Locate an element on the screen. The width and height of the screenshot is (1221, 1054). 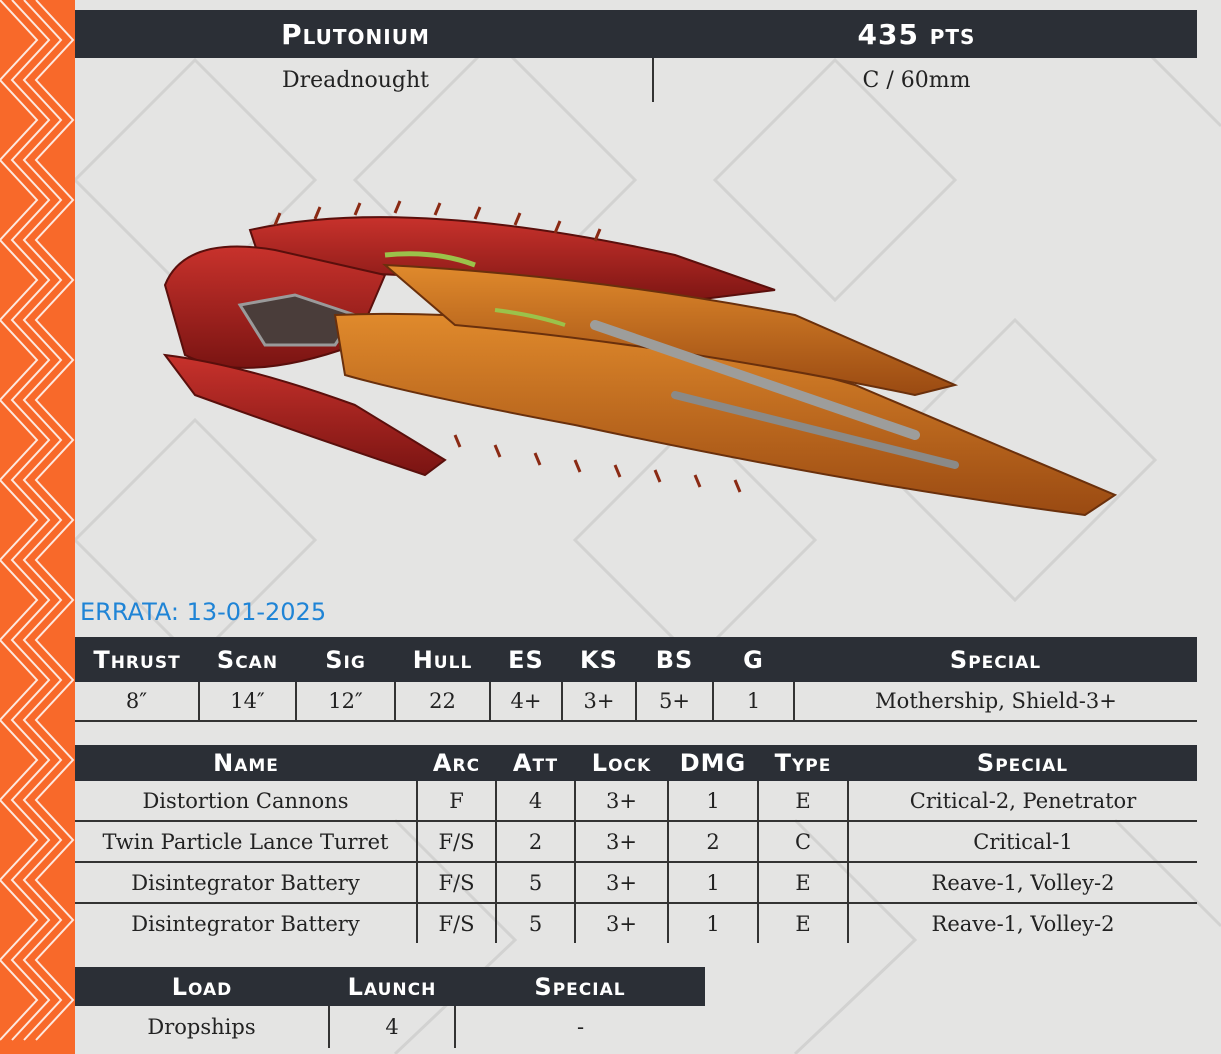
launch-special-value: - is located at coordinates (579, 1027).